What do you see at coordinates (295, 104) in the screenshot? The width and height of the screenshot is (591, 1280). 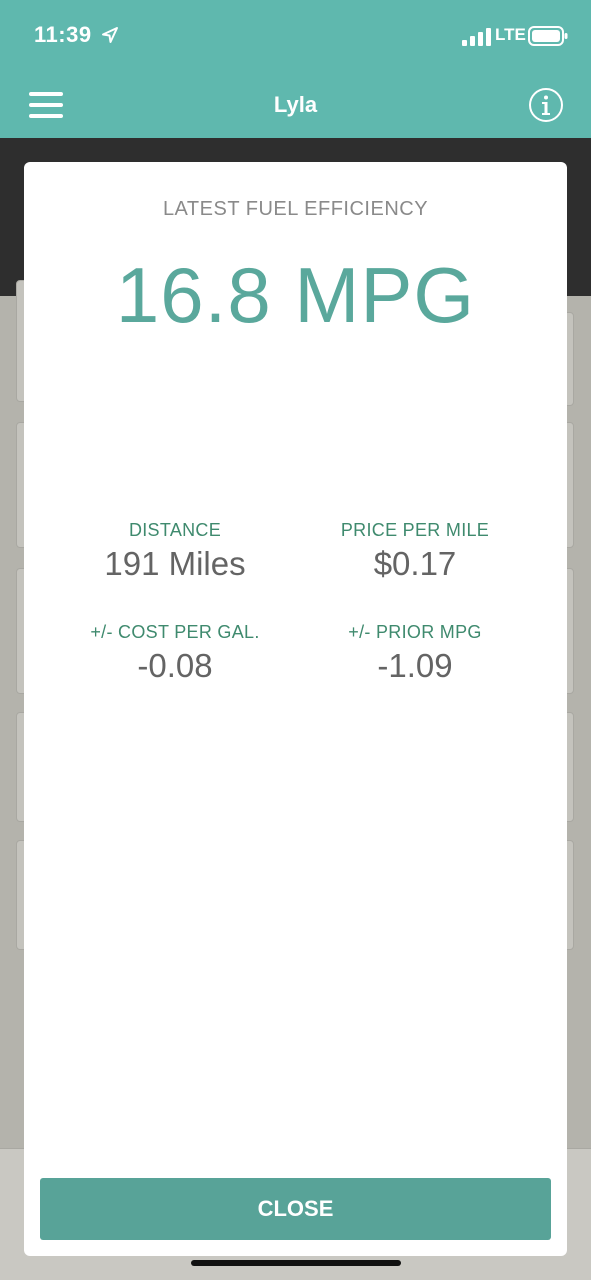 I see `page-title: Lyla` at bounding box center [295, 104].